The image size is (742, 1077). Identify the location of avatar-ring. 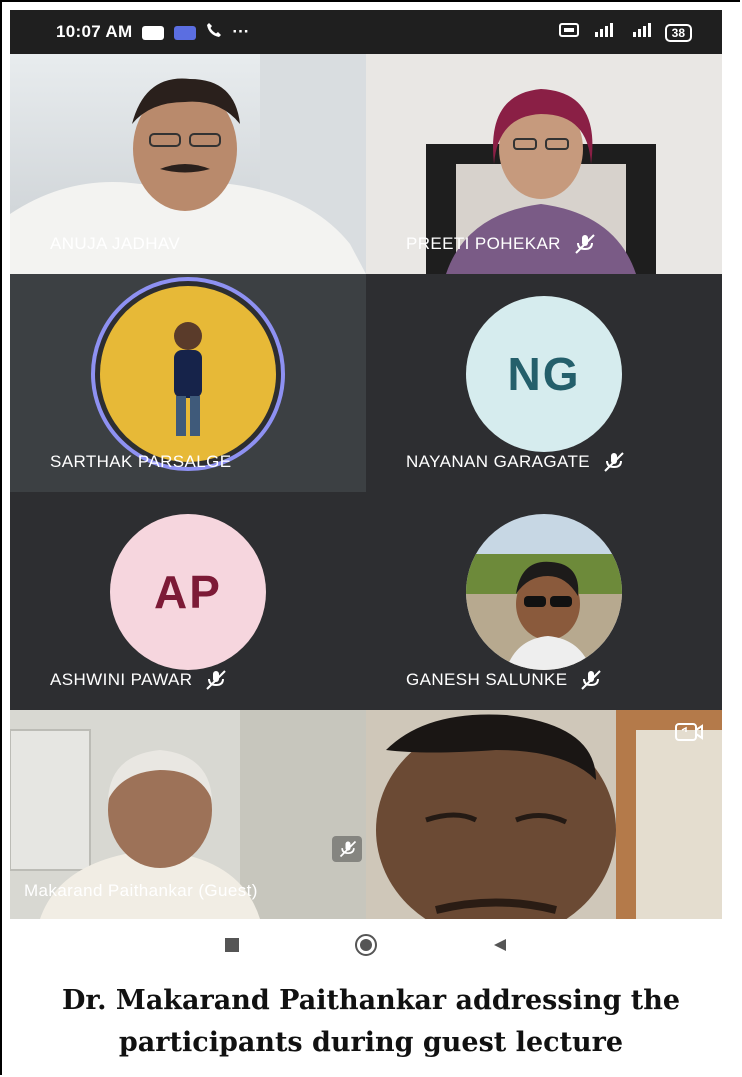
(188, 374).